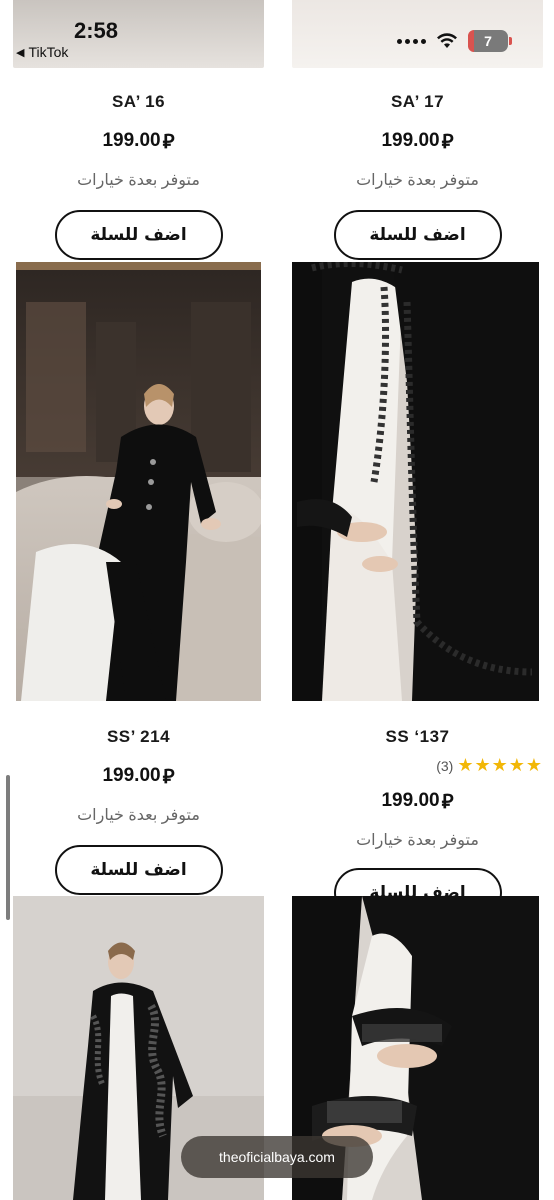 This screenshot has height=1200, width=554. What do you see at coordinates (417, 102) in the screenshot?
I see `product-sku: SA’ 17` at bounding box center [417, 102].